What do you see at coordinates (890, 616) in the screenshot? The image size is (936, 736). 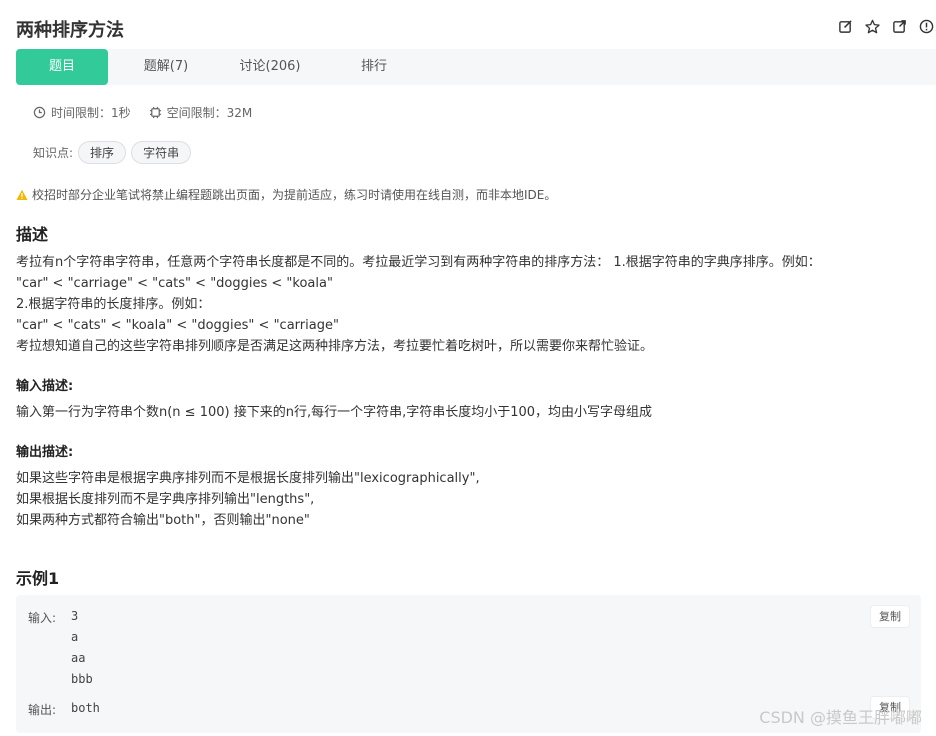 I see `copy-input-button: 复制` at bounding box center [890, 616].